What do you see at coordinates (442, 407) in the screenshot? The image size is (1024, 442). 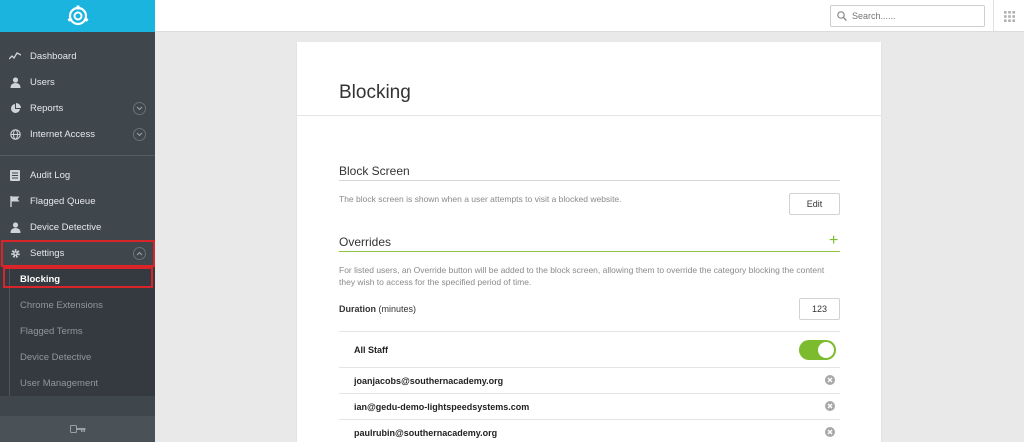 I see `override-user-row: ian@gedu-demo-lightspeedsystems.com` at bounding box center [442, 407].